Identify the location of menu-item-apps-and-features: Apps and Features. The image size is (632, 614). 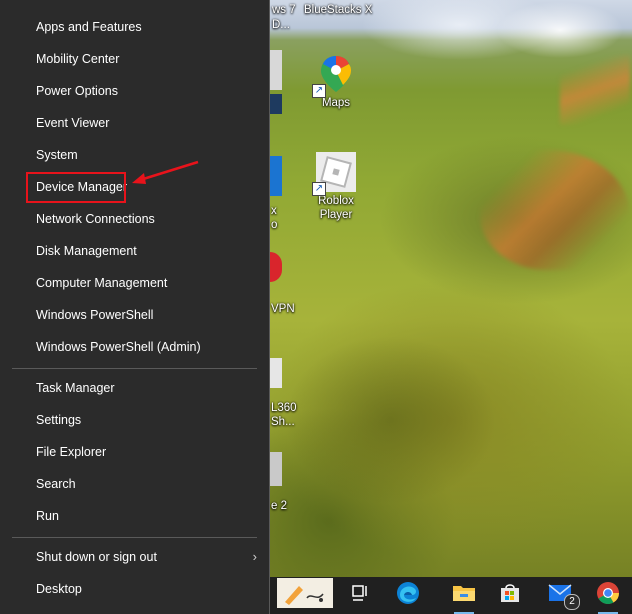
(134, 27).